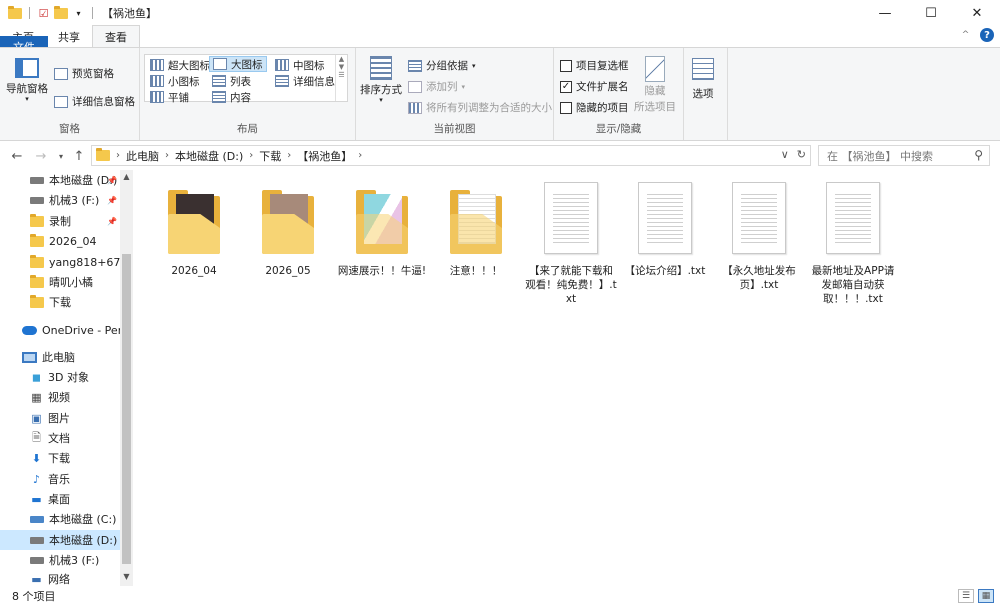 This screenshot has width=1000, height=606. I want to click on recent-locations-icon: ▾, so click(61, 156).